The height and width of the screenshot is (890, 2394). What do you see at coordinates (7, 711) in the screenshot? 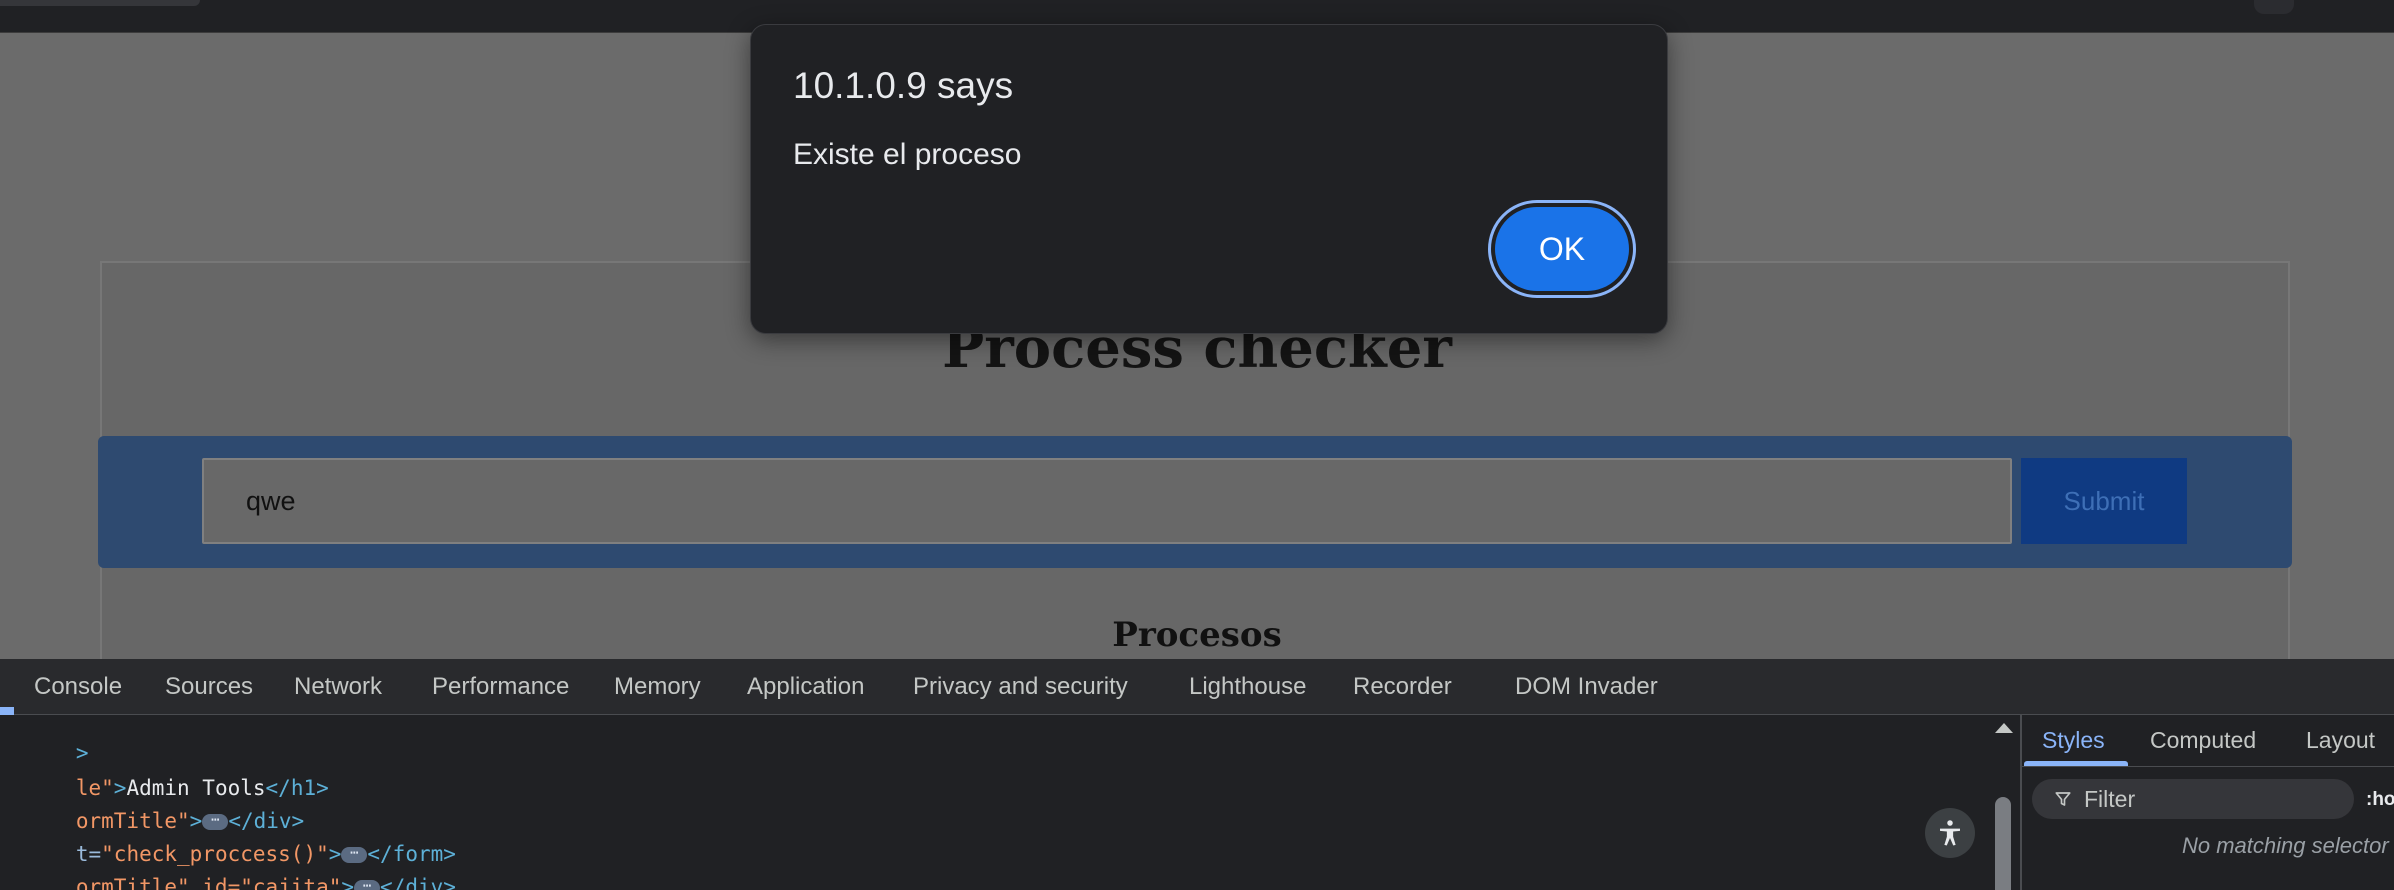
I see `elements-tab-indicator` at bounding box center [7, 711].